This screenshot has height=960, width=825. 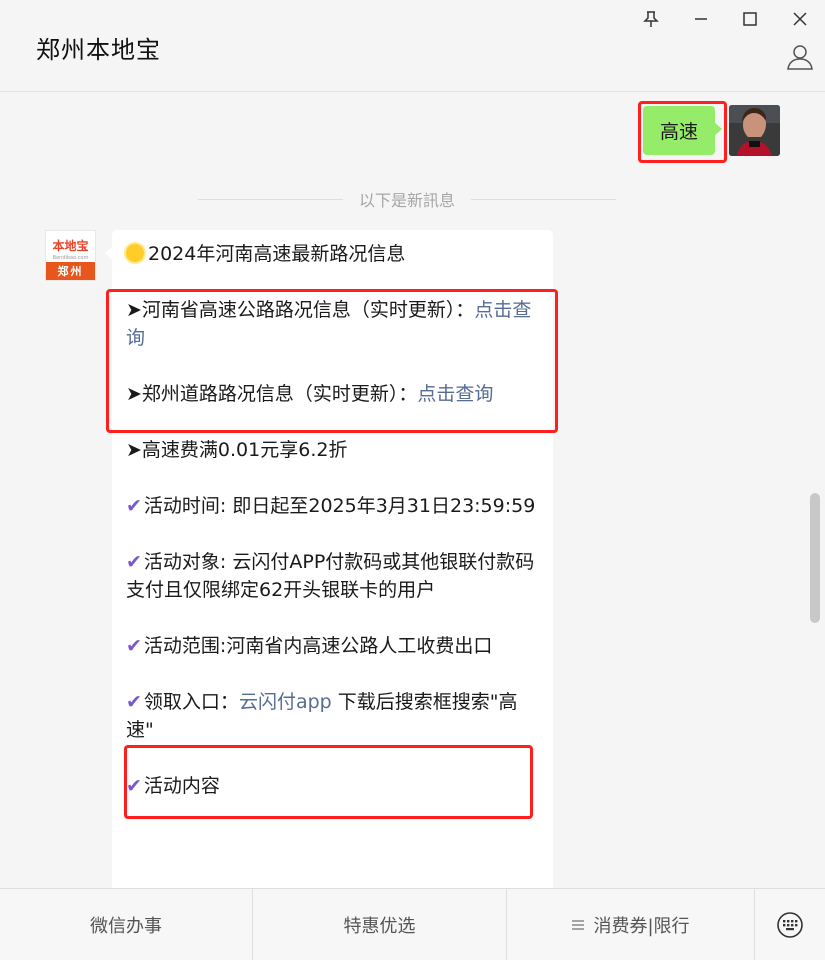 What do you see at coordinates (98, 50) in the screenshot?
I see `chat-title: 郑州本地宝` at bounding box center [98, 50].